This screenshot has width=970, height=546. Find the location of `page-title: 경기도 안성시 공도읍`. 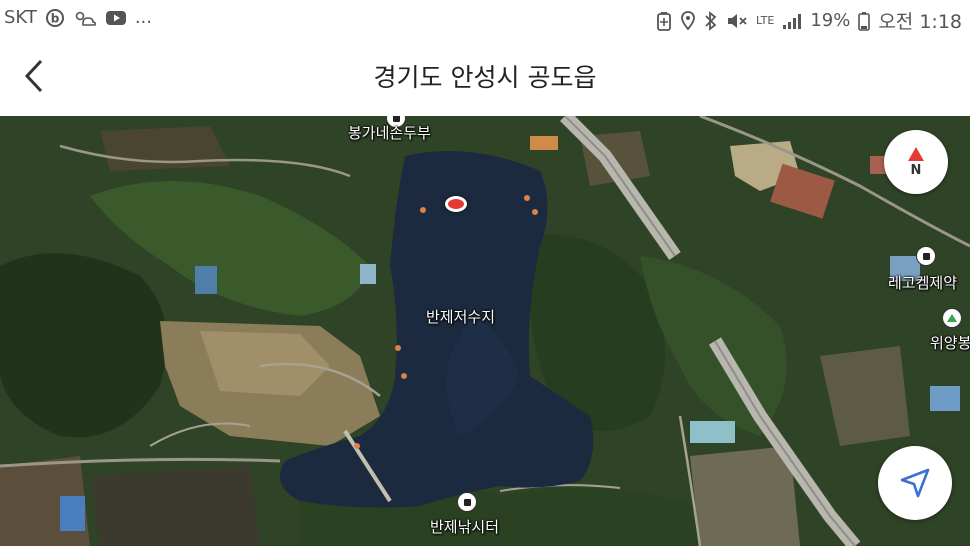

page-title: 경기도 안성시 공도읍 is located at coordinates (485, 77).